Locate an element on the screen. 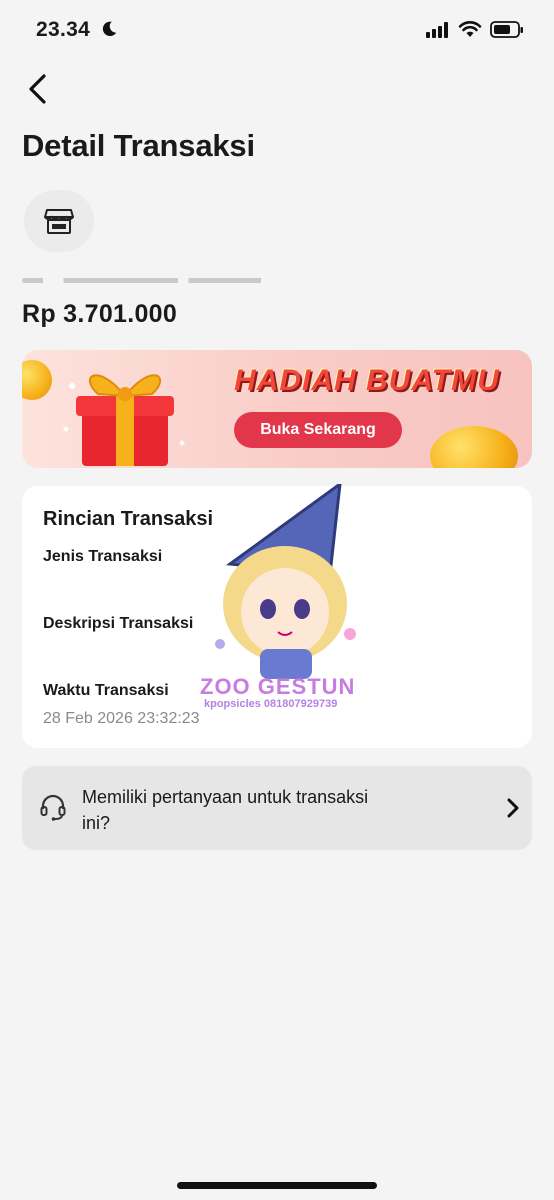 Image resolution: width=554 pixels, height=1200 pixels. headset-icon is located at coordinates (53, 807).